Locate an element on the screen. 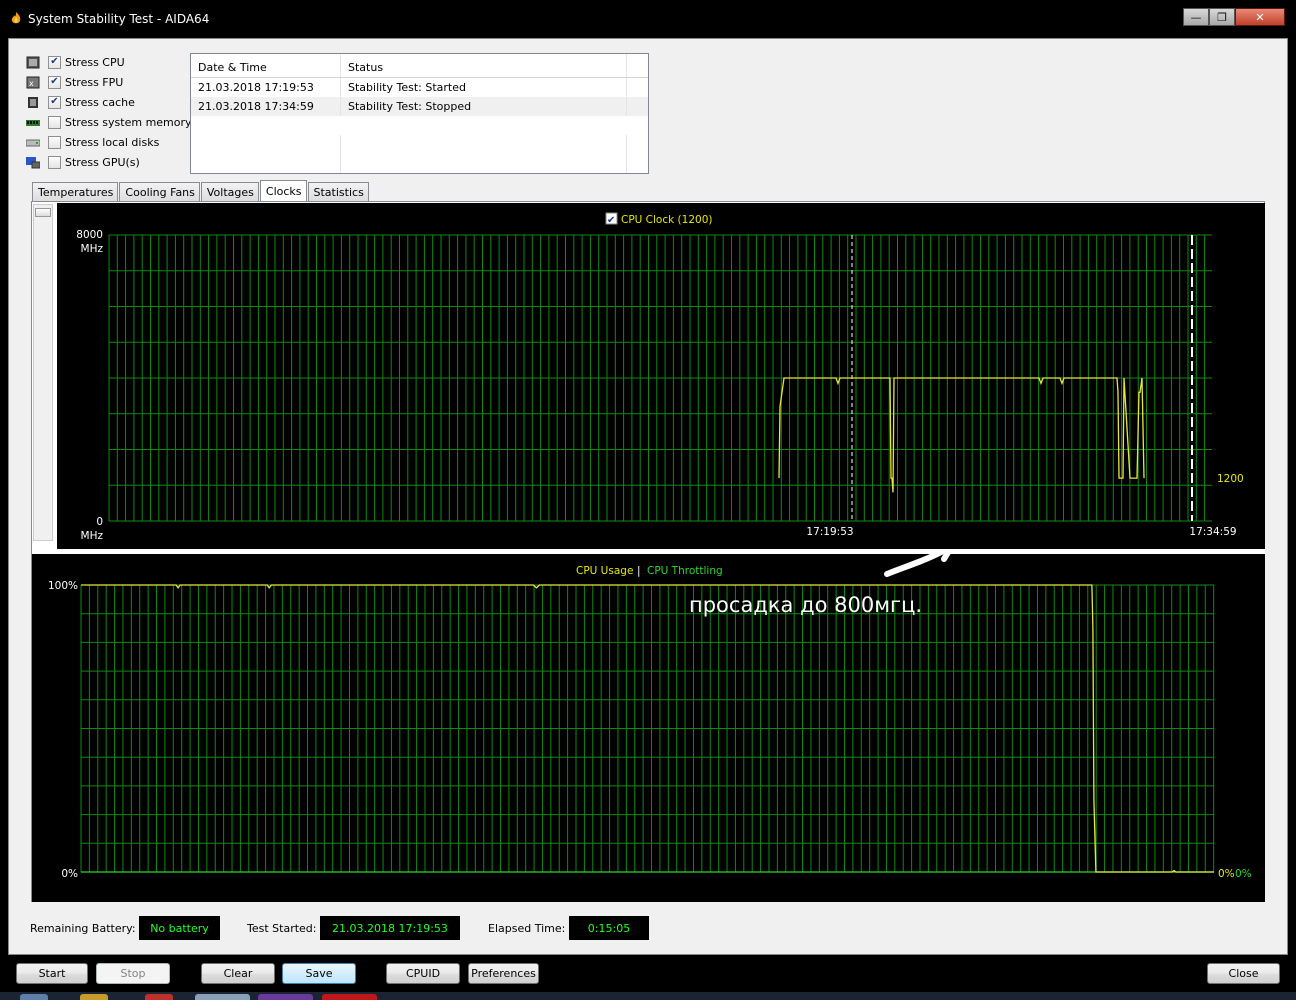 This screenshot has height=1000, width=1296. save-button: Save is located at coordinates (319, 973).